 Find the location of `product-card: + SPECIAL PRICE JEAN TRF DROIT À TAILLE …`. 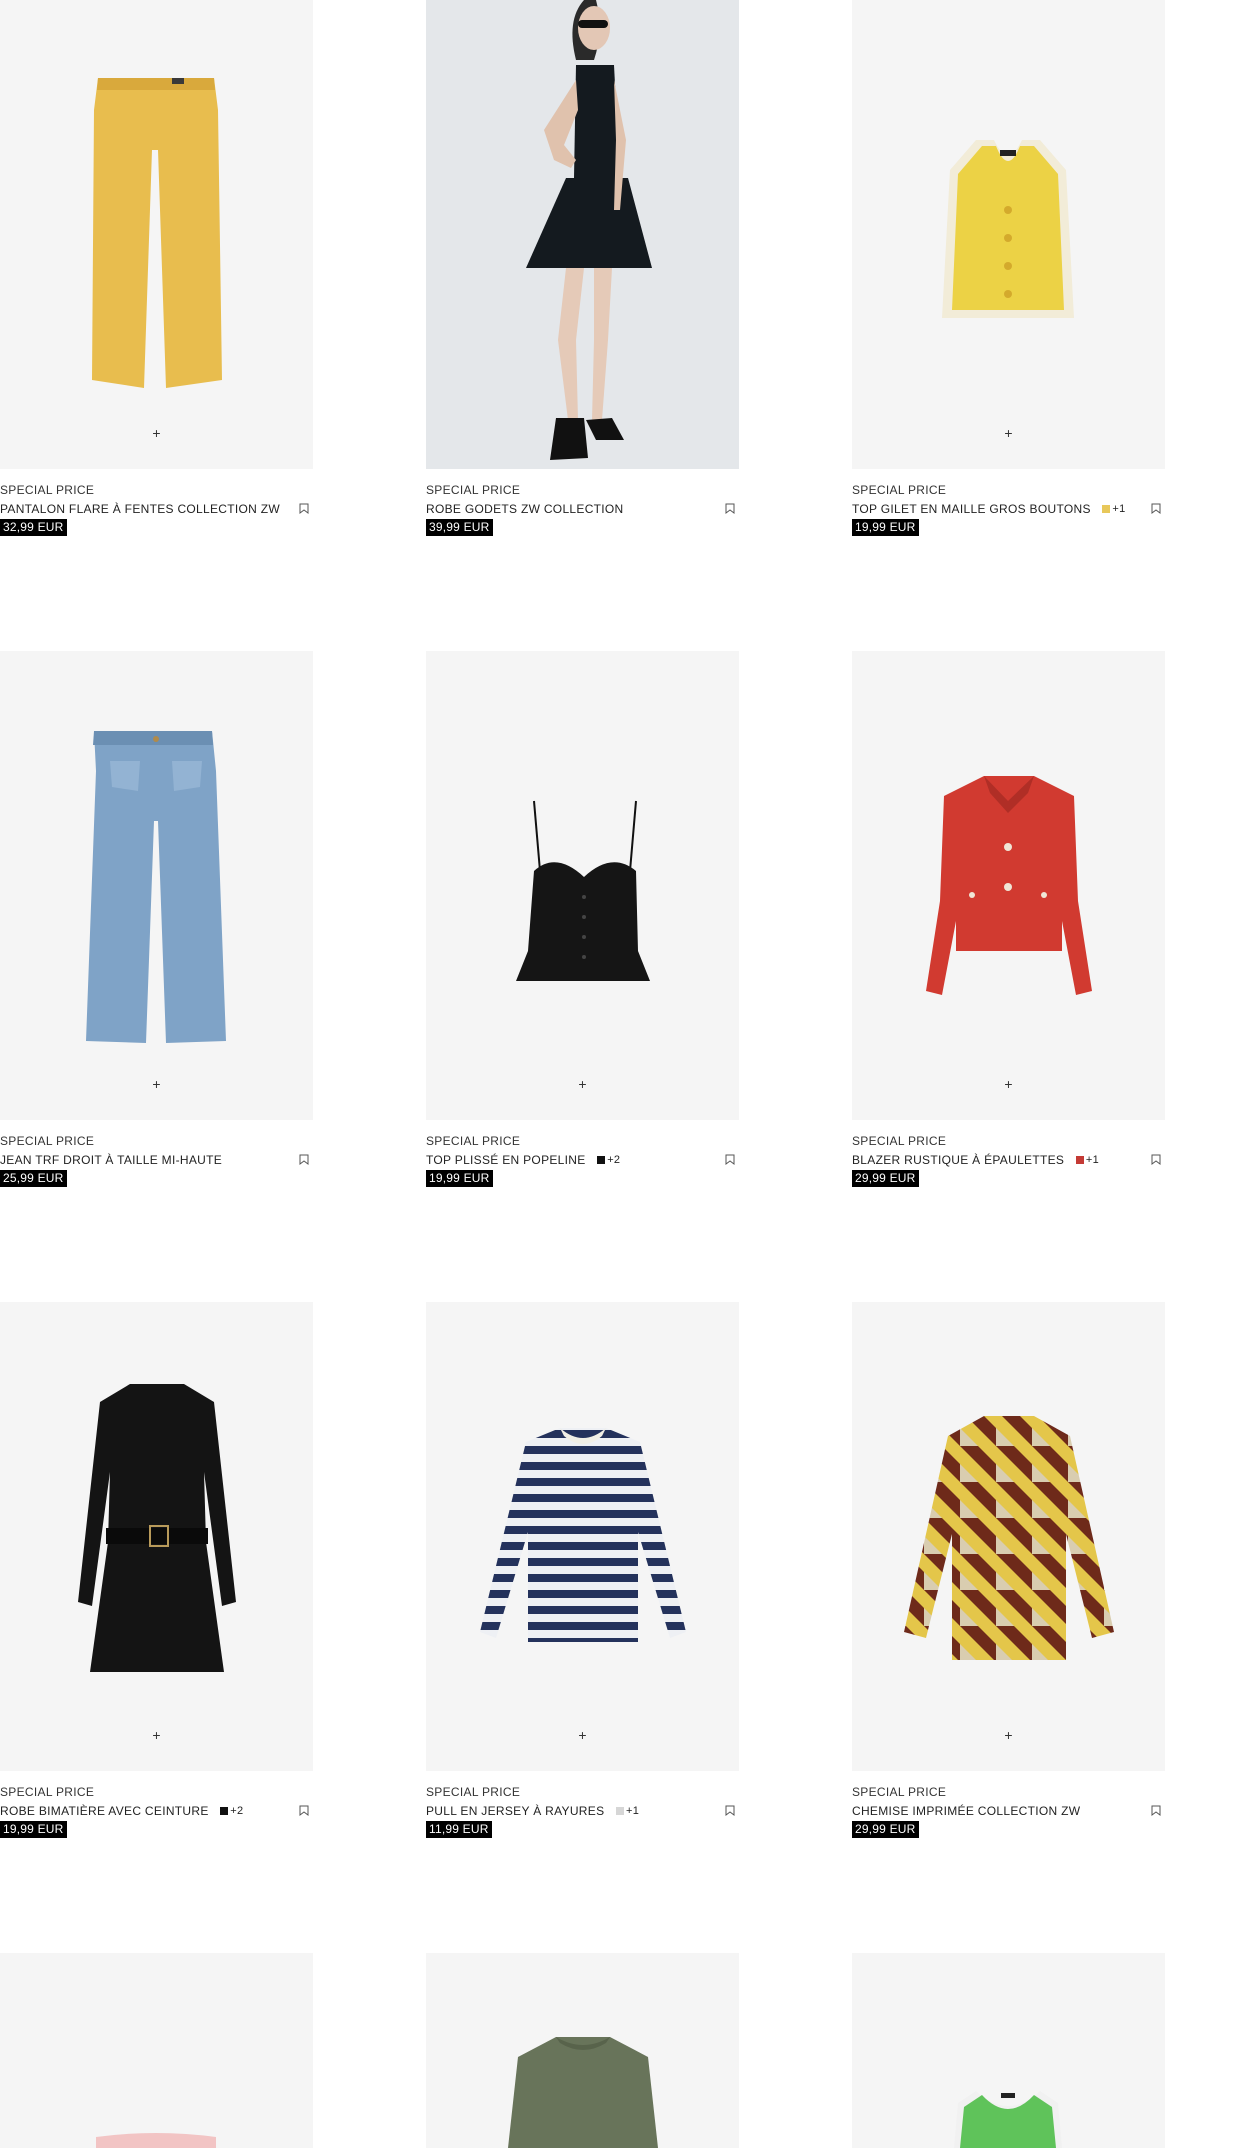

product-card: + SPECIAL PRICE JEAN TRF DROIT À TAILLE … is located at coordinates (156, 919).